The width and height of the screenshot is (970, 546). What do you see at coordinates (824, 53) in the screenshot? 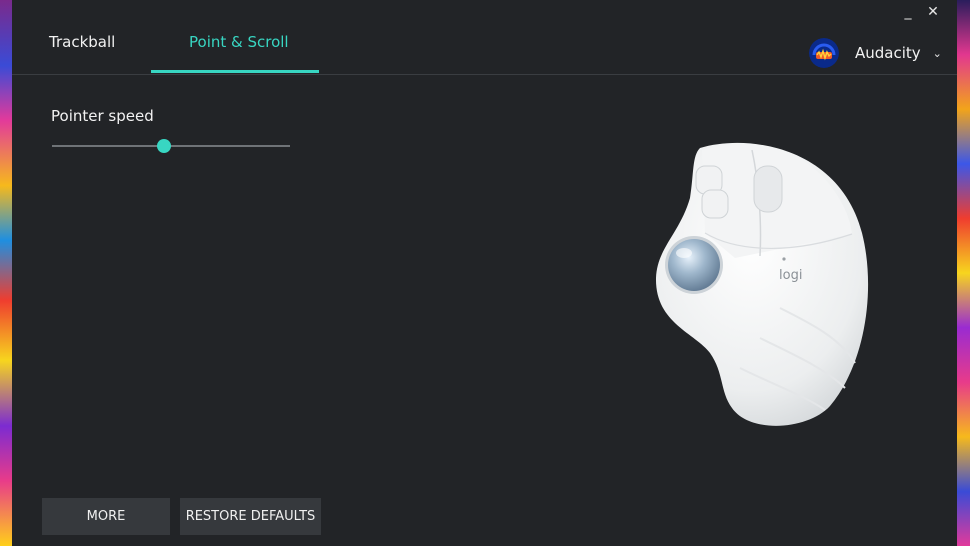
I see `audacity-icon` at bounding box center [824, 53].